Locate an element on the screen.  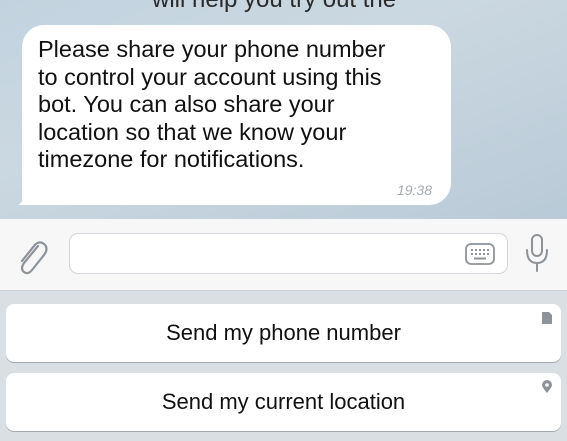
previous-message-fragment: will help you try out the is located at coordinates (274, 7).